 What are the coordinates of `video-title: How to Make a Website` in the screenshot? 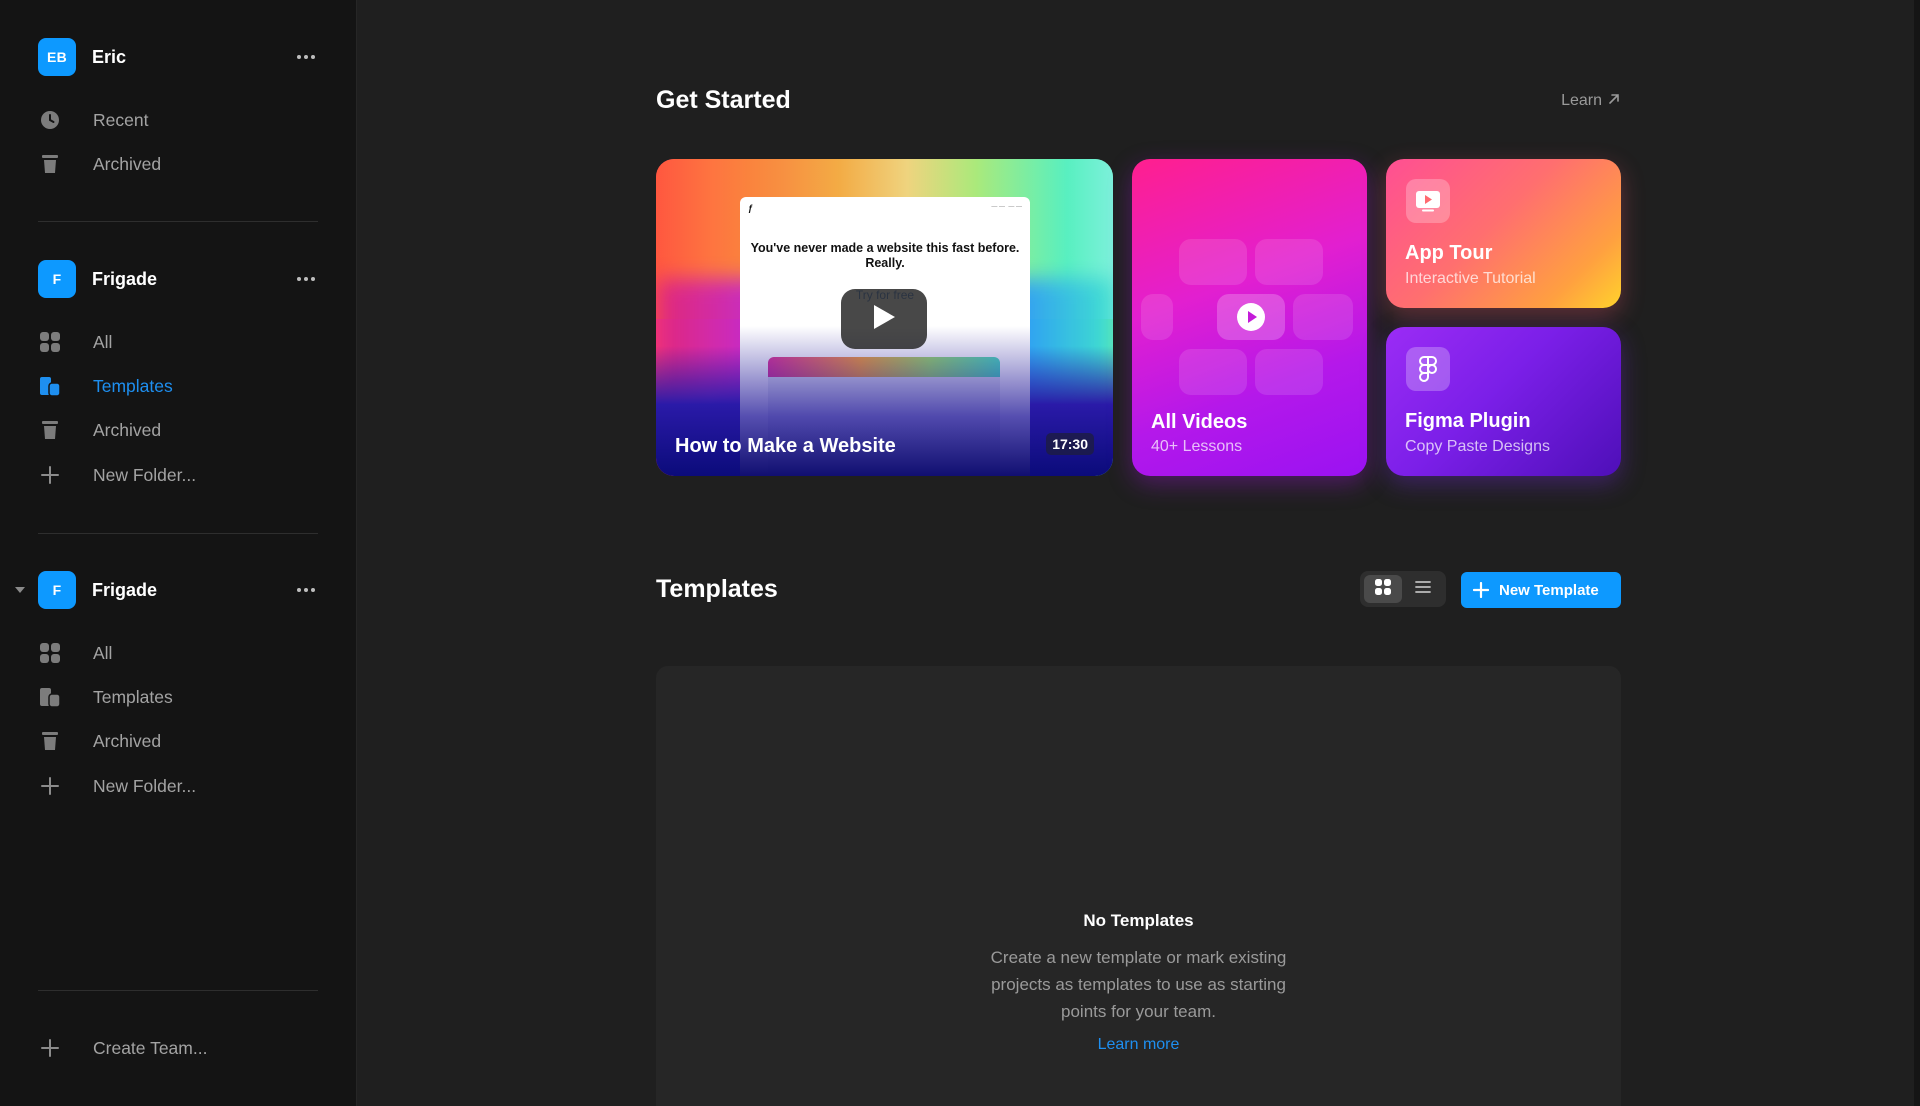 It's located at (785, 446).